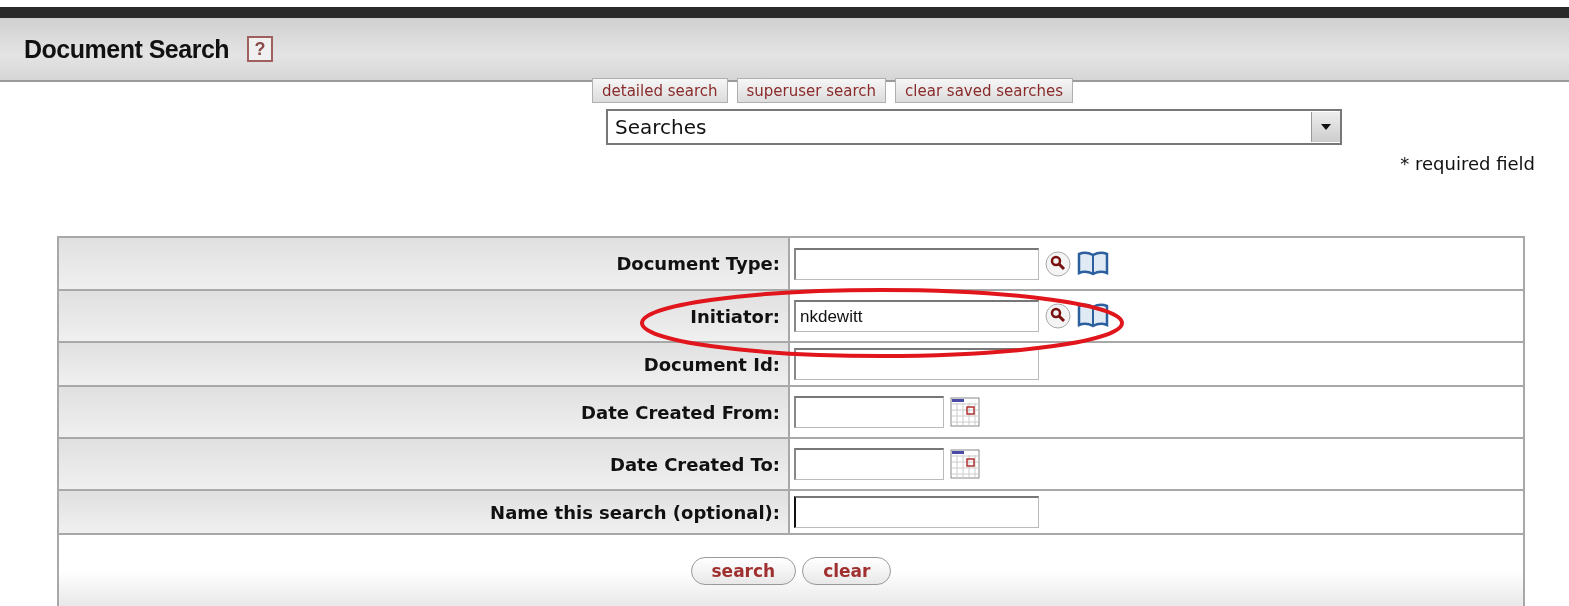 The image size is (1569, 606). What do you see at coordinates (1093, 263) in the screenshot?
I see `book-icon` at bounding box center [1093, 263].